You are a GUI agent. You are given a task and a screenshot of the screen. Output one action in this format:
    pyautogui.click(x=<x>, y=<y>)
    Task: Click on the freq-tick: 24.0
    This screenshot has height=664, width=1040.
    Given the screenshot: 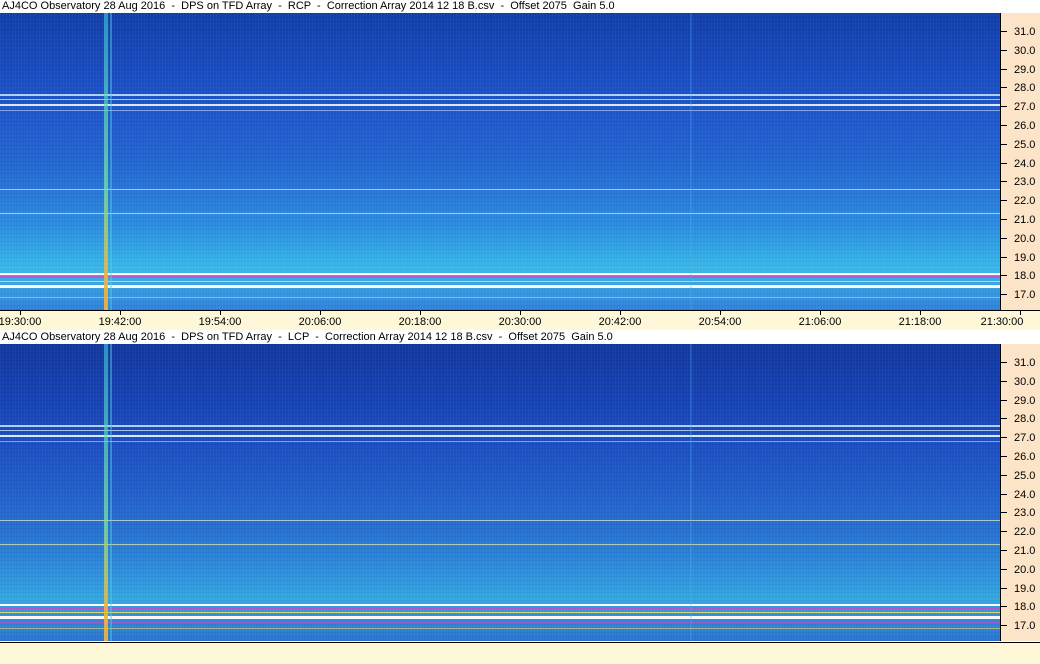 What is the action you would take?
    pyautogui.click(x=1020, y=495)
    